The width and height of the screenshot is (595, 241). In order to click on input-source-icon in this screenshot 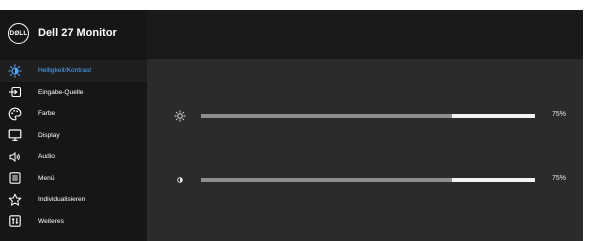, I will do `click(15, 92)`.